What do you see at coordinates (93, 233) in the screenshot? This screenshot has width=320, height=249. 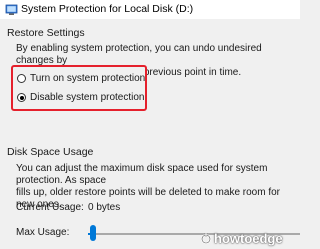 I see `max-usage-slider-thumb` at bounding box center [93, 233].